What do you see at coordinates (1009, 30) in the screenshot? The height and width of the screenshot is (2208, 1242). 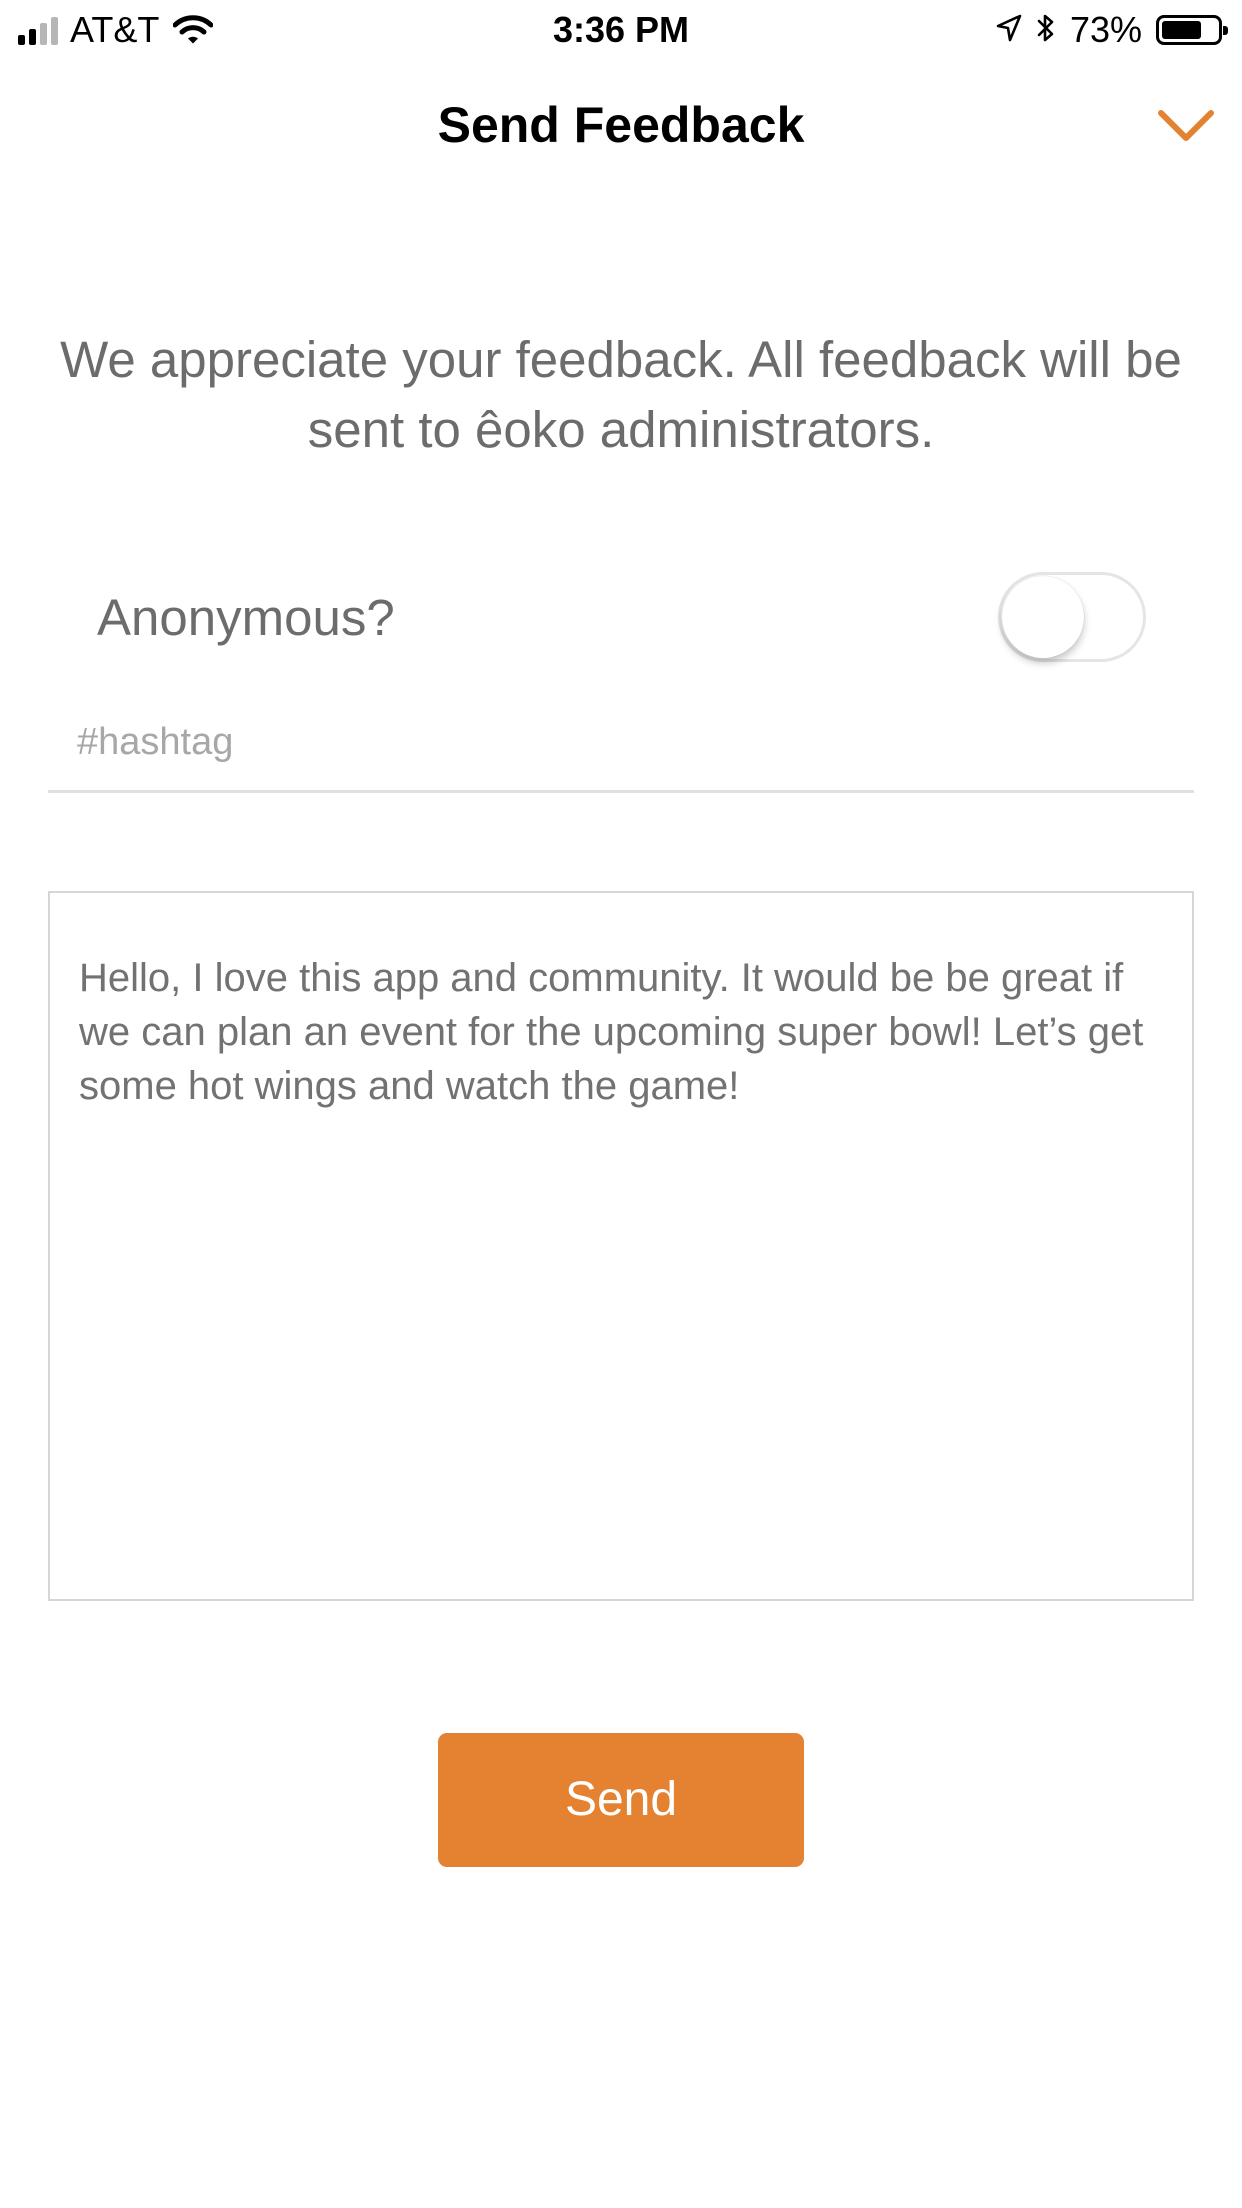 I see `location-arrow-icon` at bounding box center [1009, 30].